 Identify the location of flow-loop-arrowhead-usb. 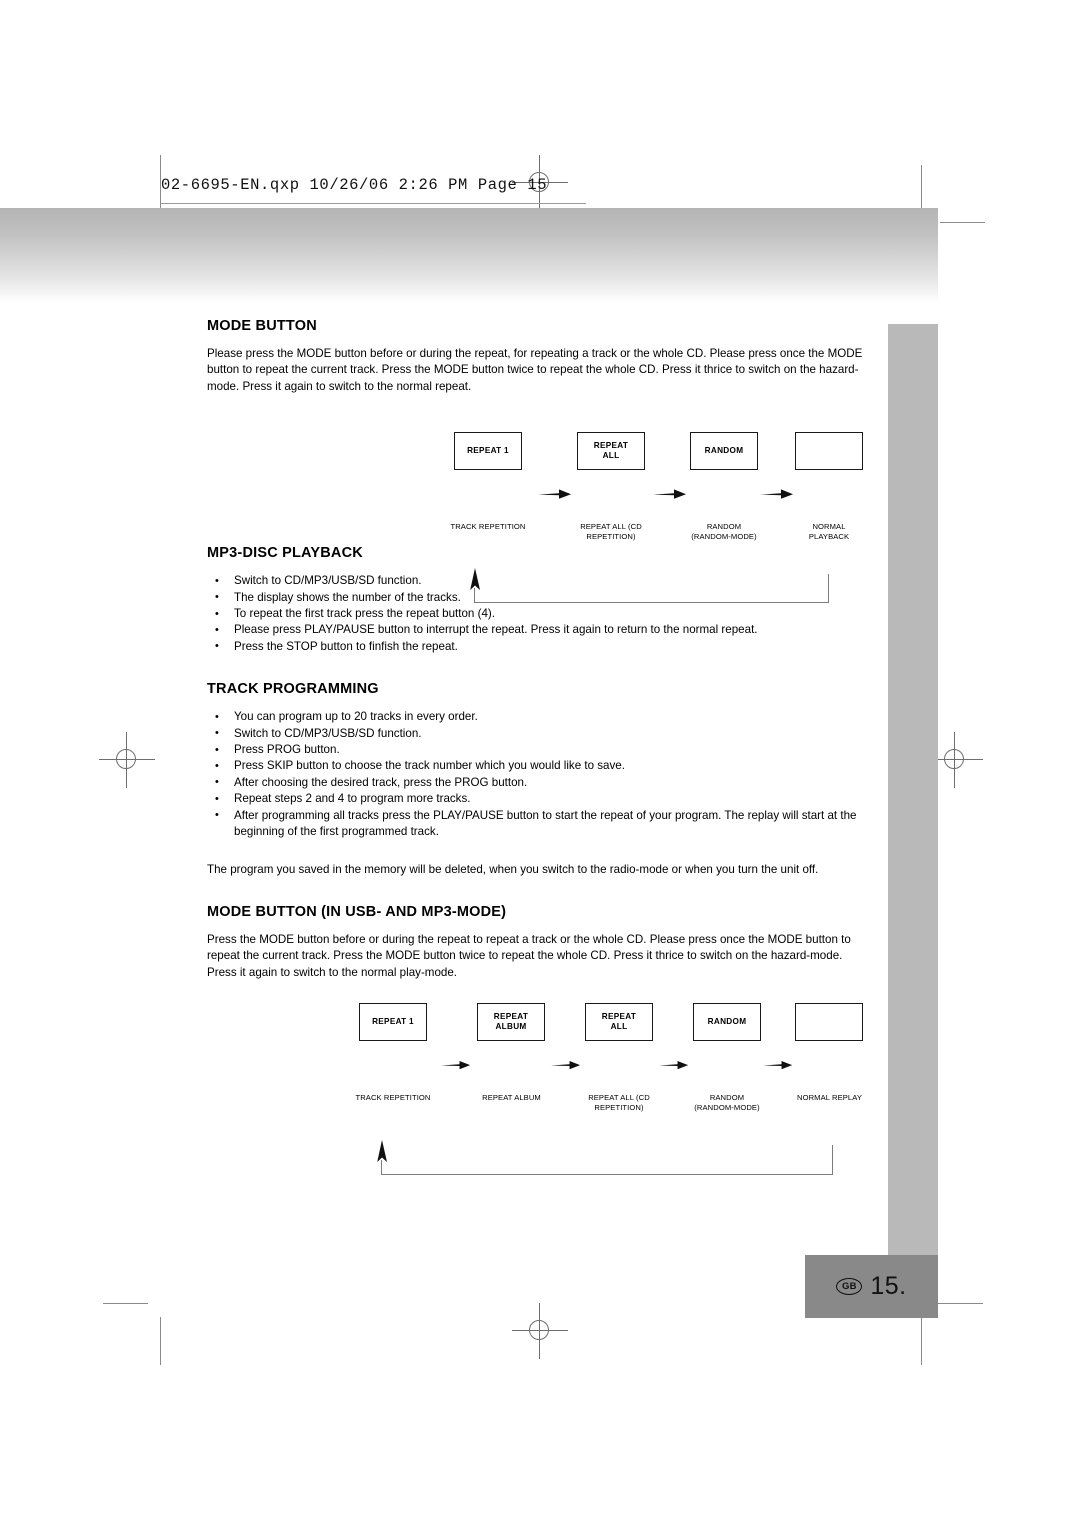
(382, 1151).